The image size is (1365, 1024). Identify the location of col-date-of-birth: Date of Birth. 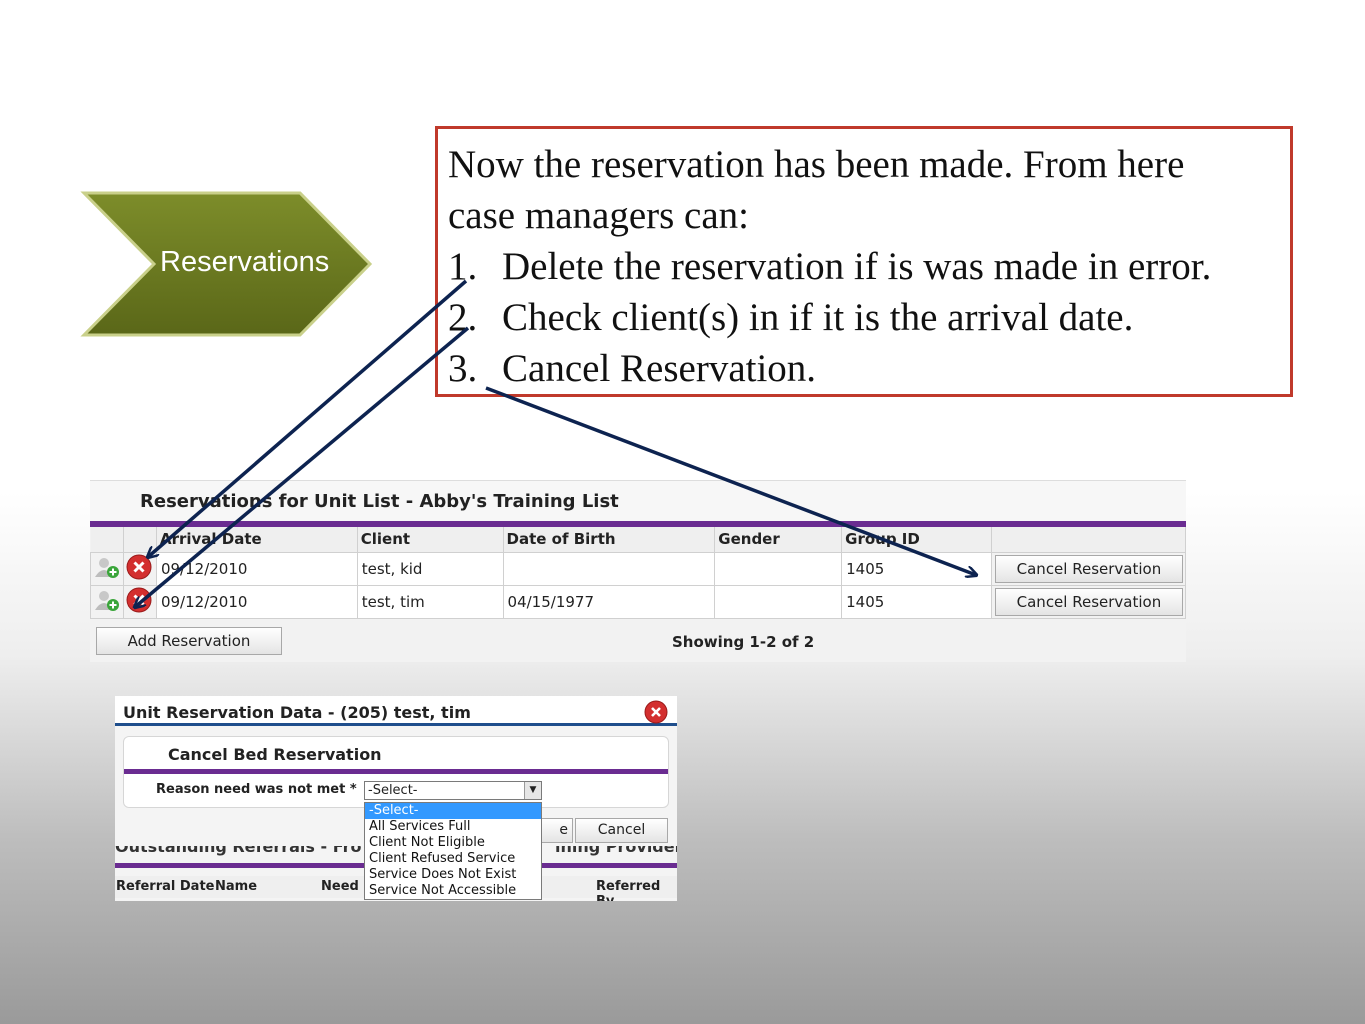
(609, 539).